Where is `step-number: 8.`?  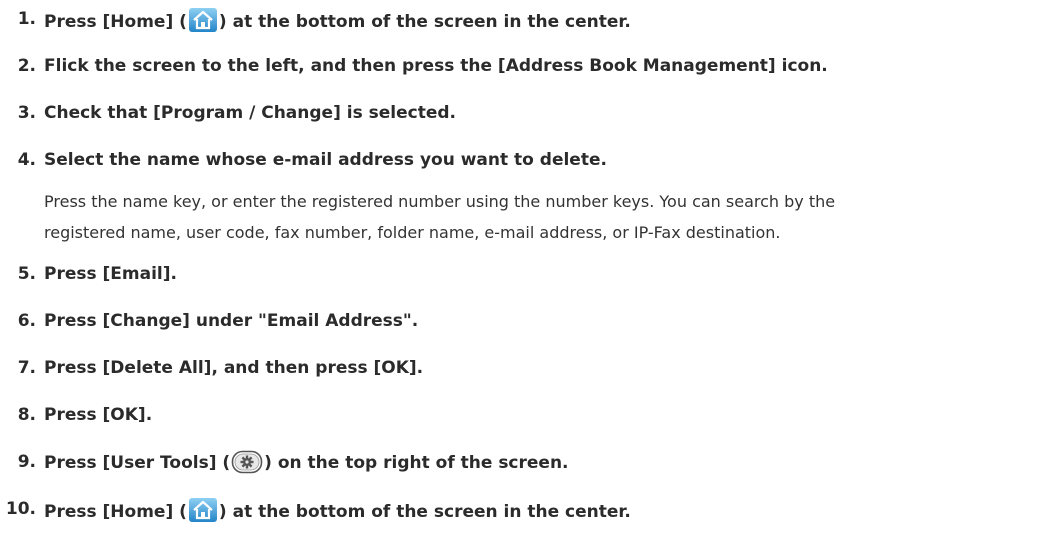 step-number: 8. is located at coordinates (26, 415).